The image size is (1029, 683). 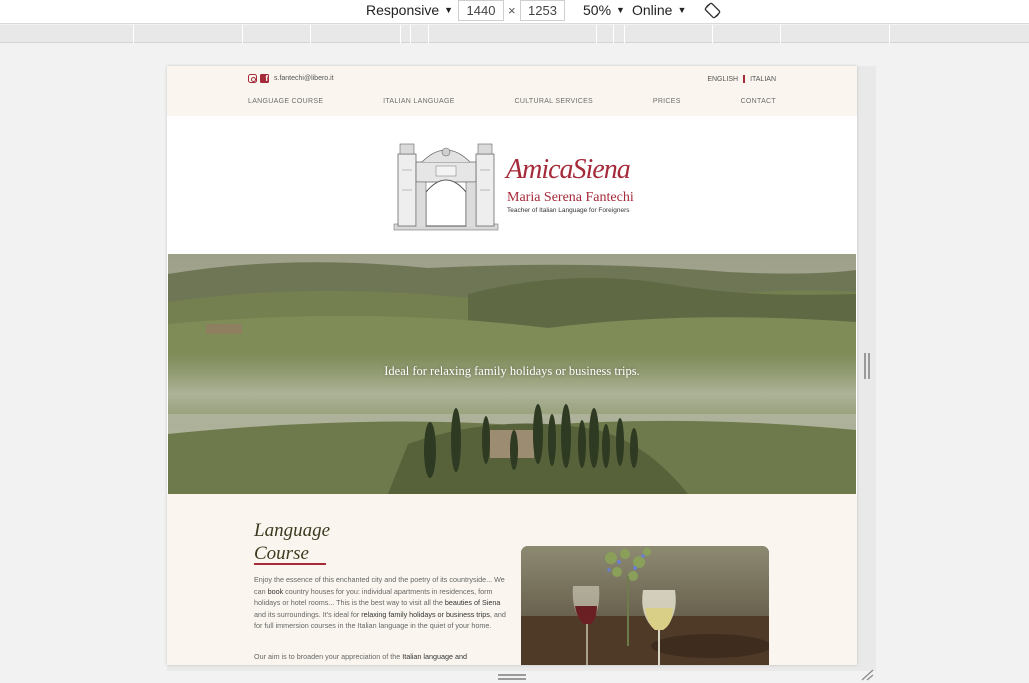 I want to click on viewport-height-input: 1253, so click(x=542, y=10).